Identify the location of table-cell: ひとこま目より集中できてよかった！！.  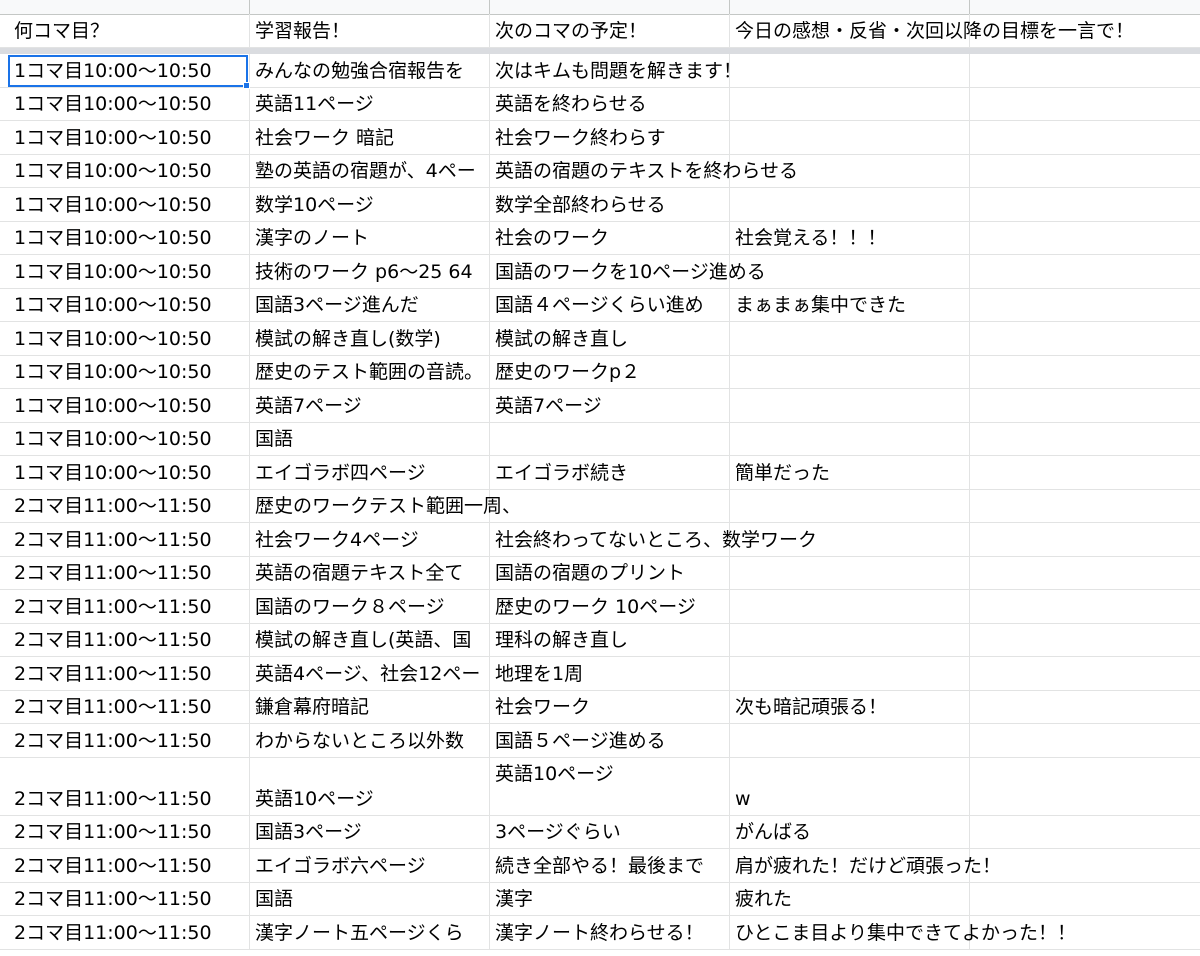
(964, 932).